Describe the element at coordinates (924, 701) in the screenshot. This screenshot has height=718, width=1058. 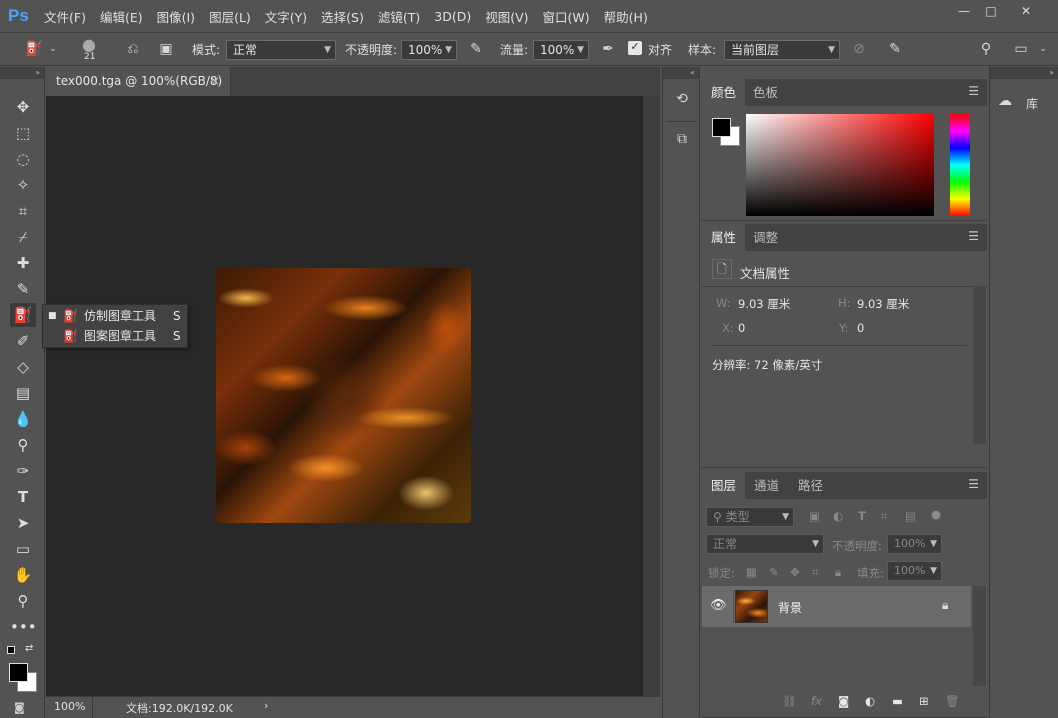
I see `new-layer-icon: ⊞` at that location.